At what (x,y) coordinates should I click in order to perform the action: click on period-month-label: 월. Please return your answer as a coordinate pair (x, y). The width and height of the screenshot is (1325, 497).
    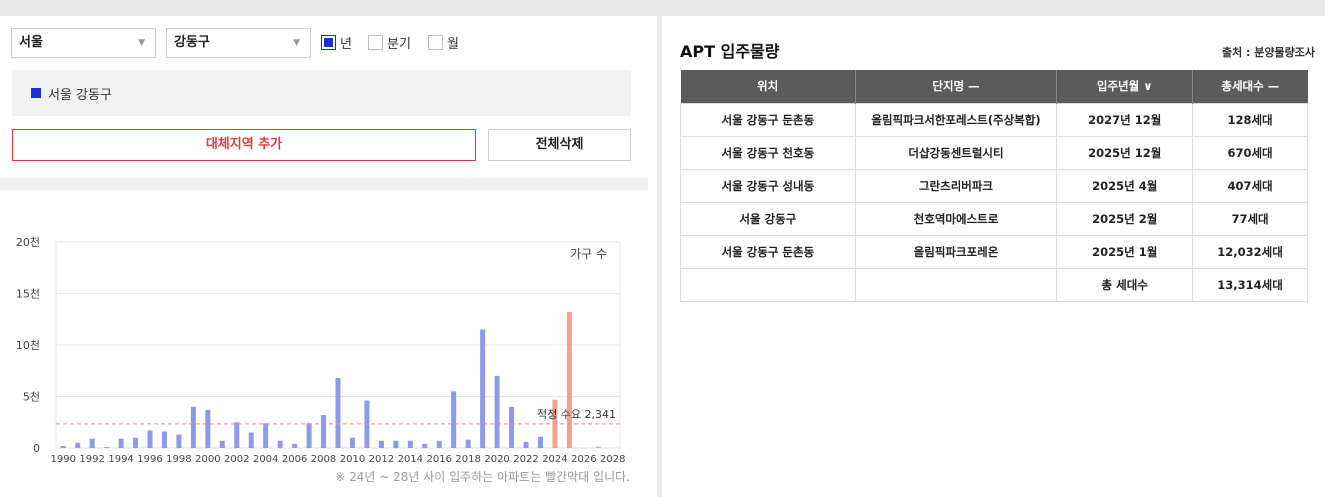
    Looking at the image, I should click on (453, 44).